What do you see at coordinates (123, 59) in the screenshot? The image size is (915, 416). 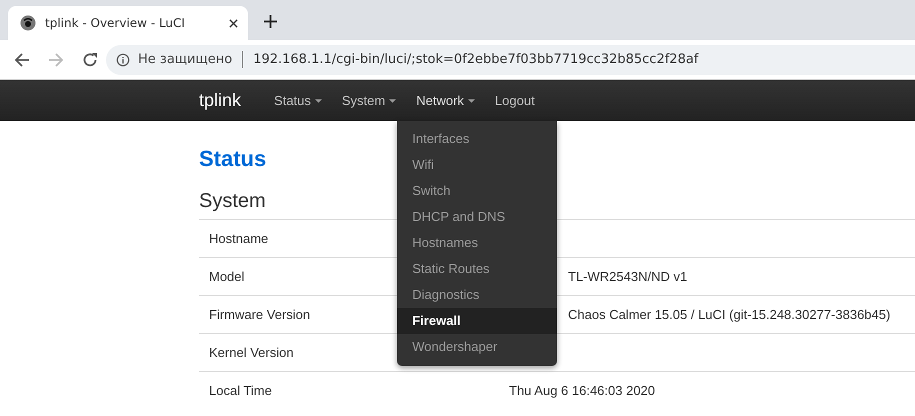 I see `info-icon` at bounding box center [123, 59].